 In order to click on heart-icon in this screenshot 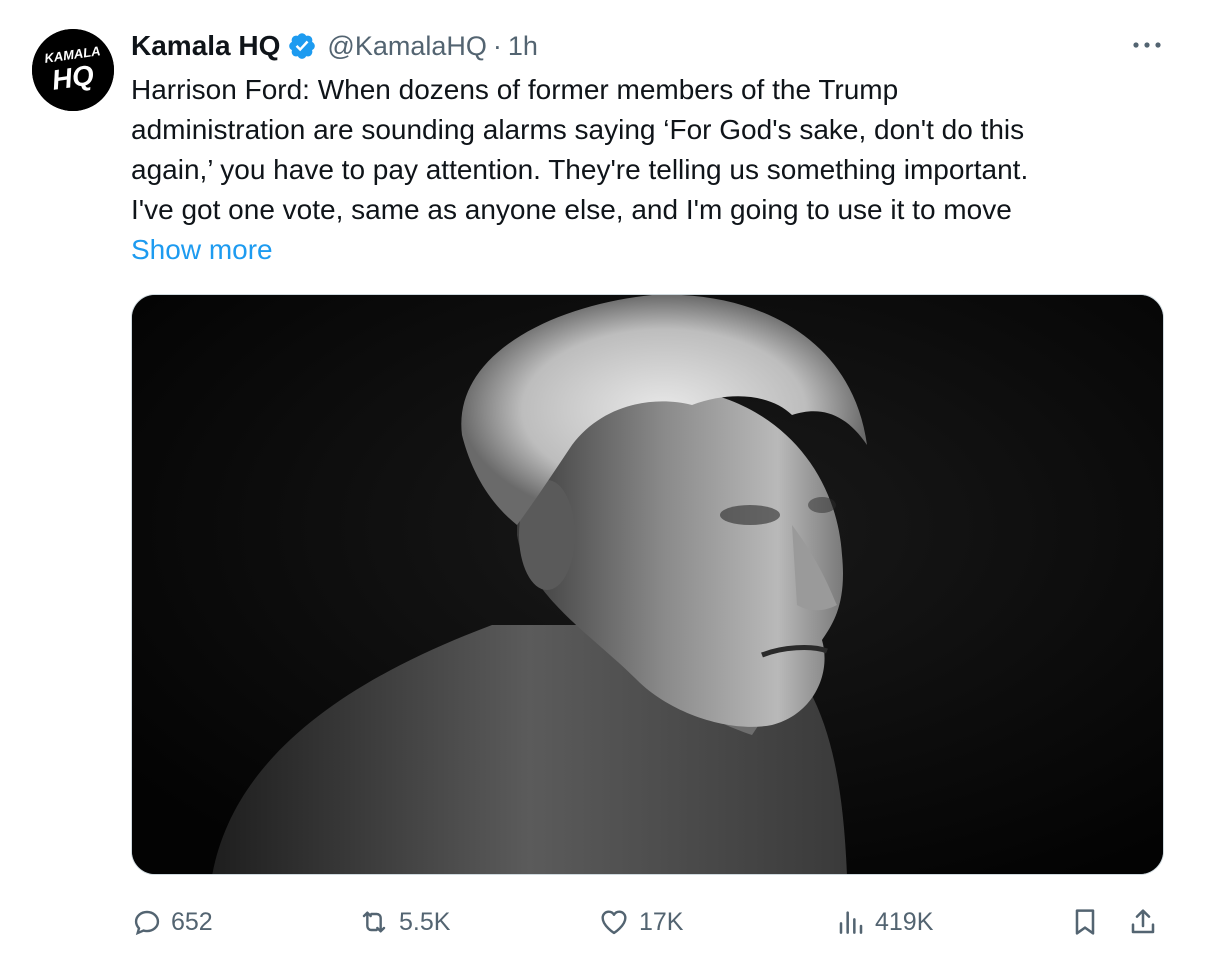, I will do `click(614, 922)`.